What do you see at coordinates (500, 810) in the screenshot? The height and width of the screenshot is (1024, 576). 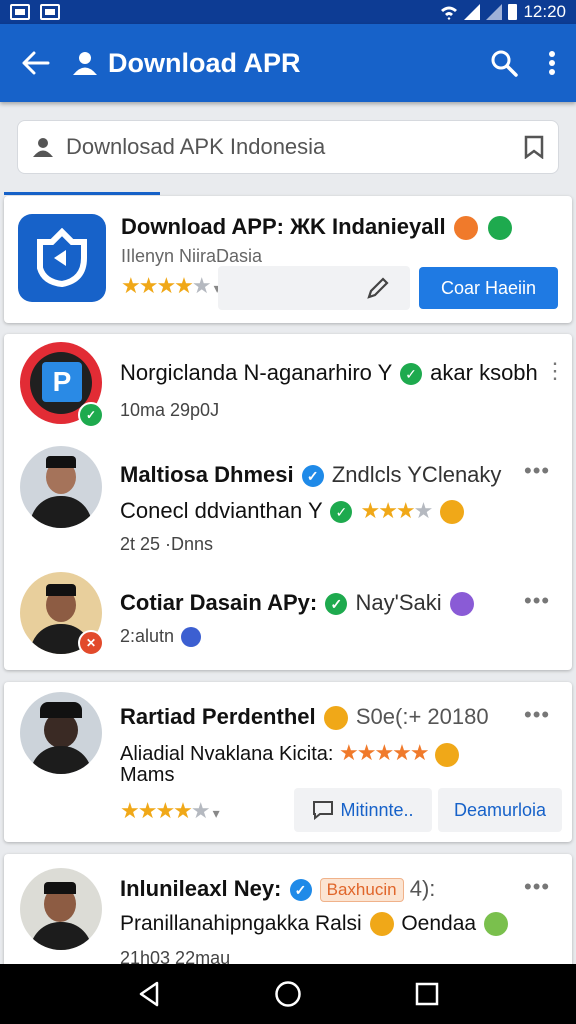 I see `download-button: Deamurloia` at bounding box center [500, 810].